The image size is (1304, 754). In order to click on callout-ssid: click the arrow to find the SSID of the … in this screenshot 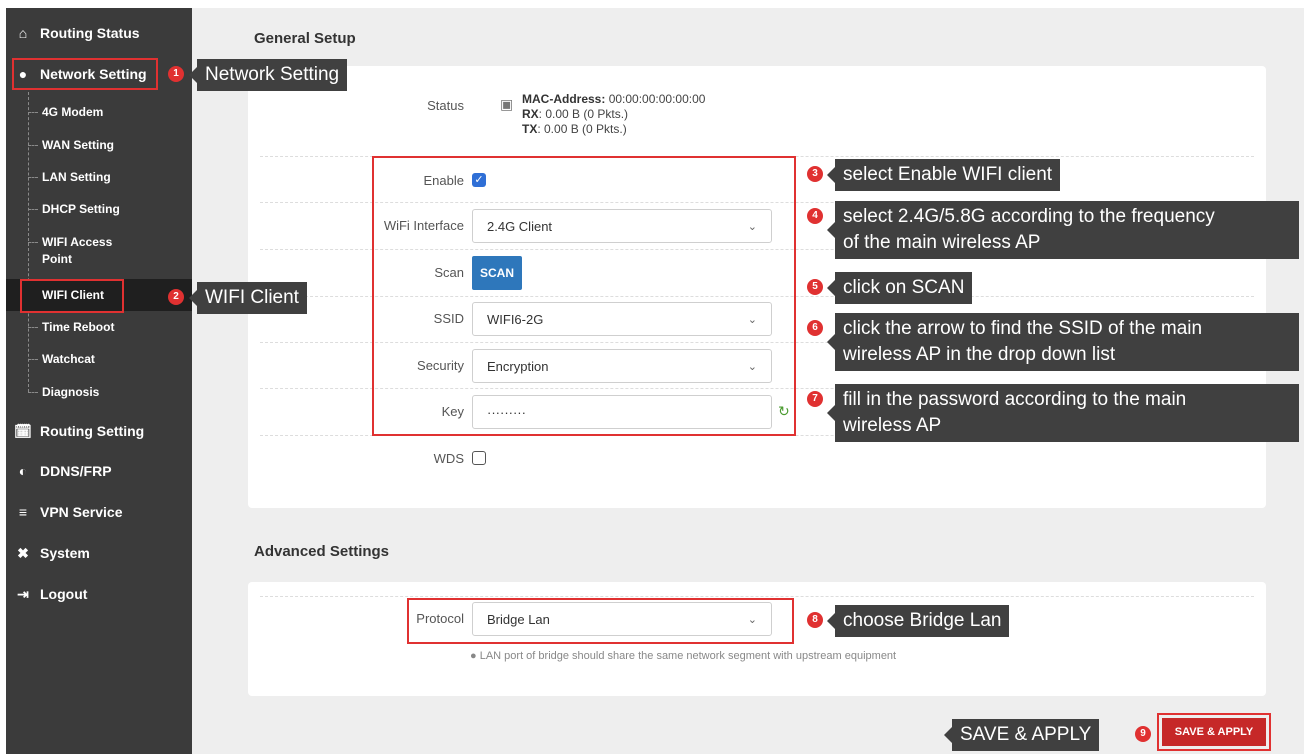, I will do `click(1063, 342)`.